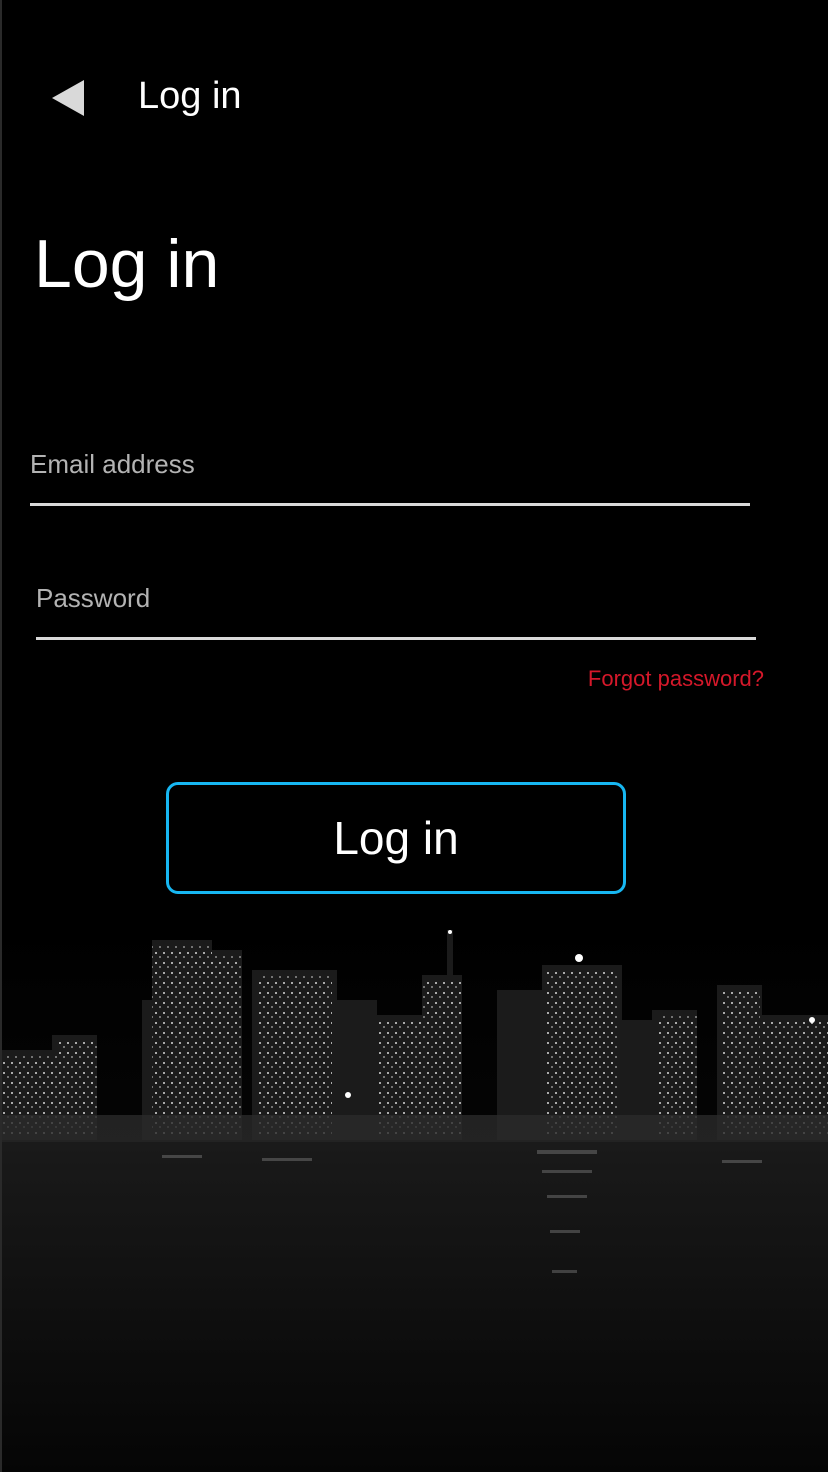 This screenshot has width=828, height=1472. Describe the element at coordinates (396, 602) in the screenshot. I see `password-field` at that location.